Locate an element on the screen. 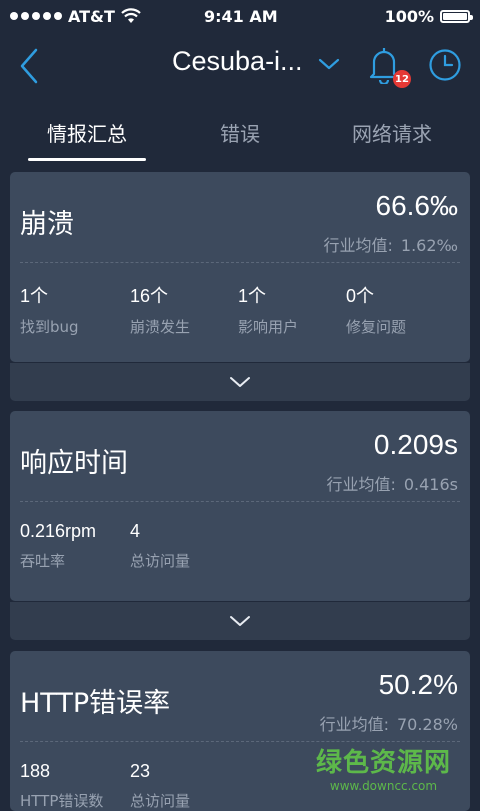  card-title: HTTP错误率 is located at coordinates (95, 703).